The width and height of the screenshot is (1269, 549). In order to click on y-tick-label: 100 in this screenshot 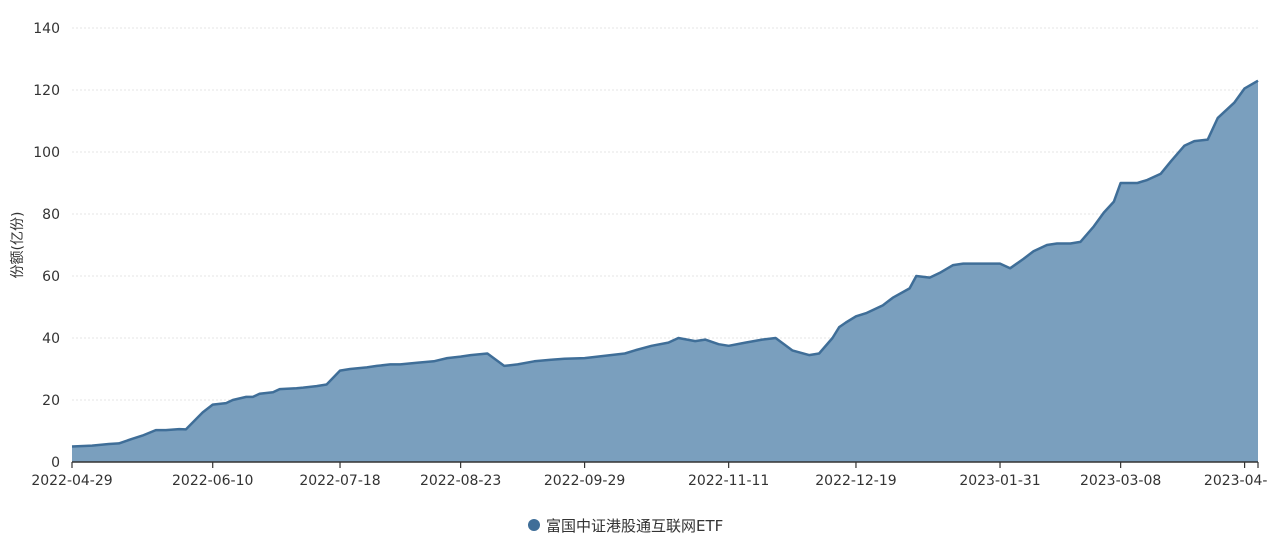, I will do `click(46, 153)`.